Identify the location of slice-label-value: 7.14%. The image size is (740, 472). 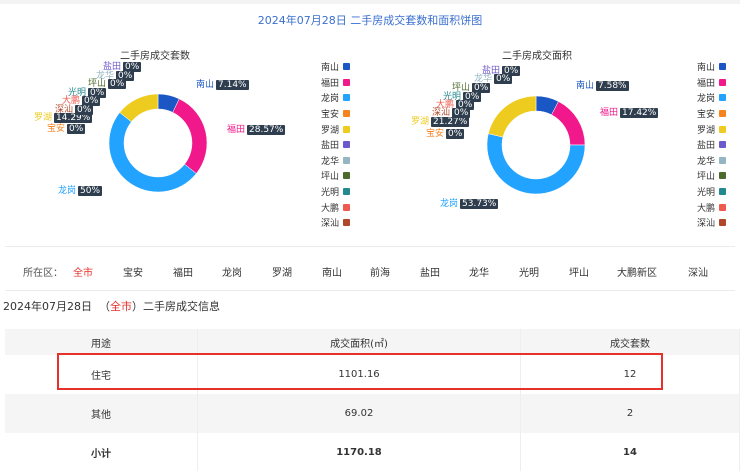
(232, 85).